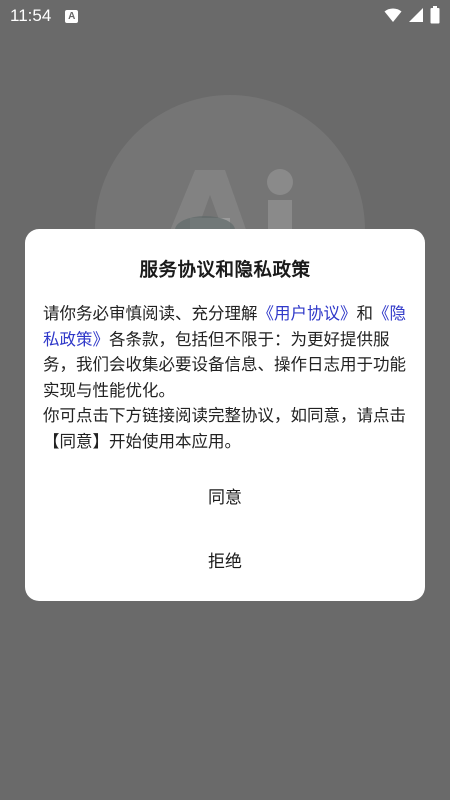 This screenshot has width=450, height=800. I want to click on body-text-1: 请你务必审慎阅读、充分理解, so click(150, 313).